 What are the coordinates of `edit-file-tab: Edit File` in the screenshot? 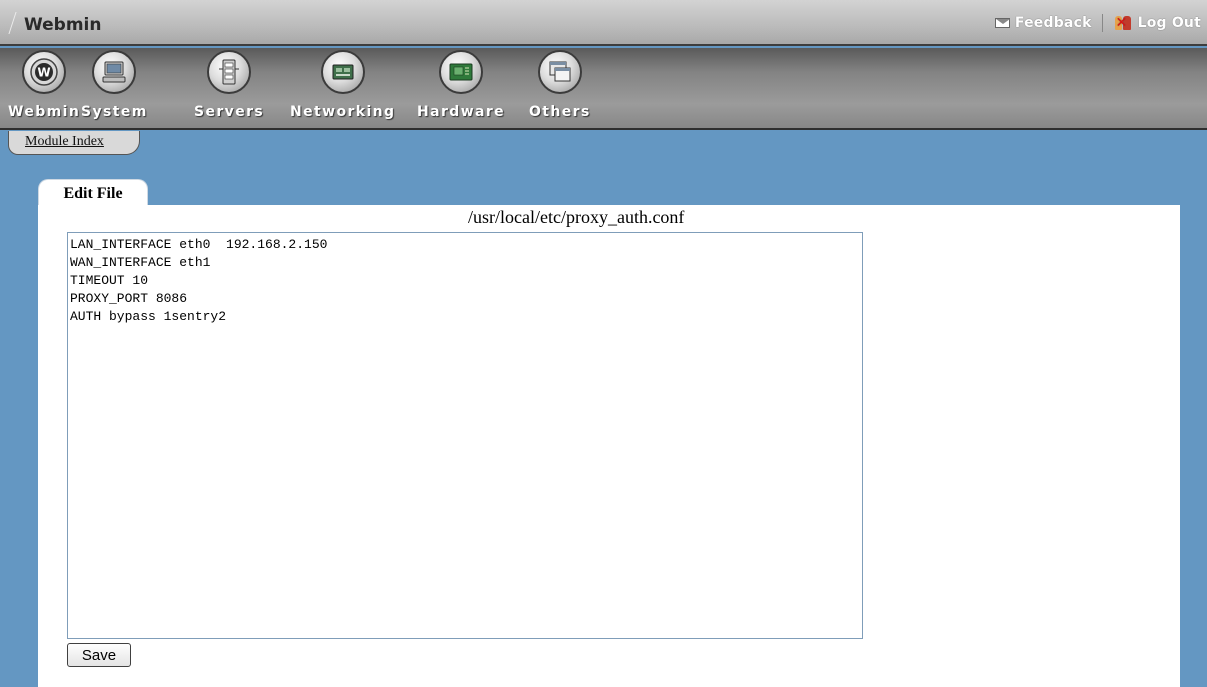 It's located at (93, 193).